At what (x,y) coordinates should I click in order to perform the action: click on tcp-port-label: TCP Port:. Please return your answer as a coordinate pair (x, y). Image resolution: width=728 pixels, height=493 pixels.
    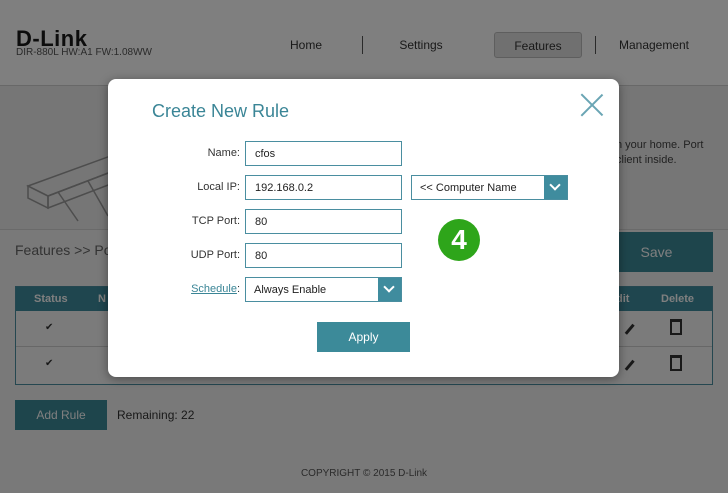
    Looking at the image, I should click on (215, 221).